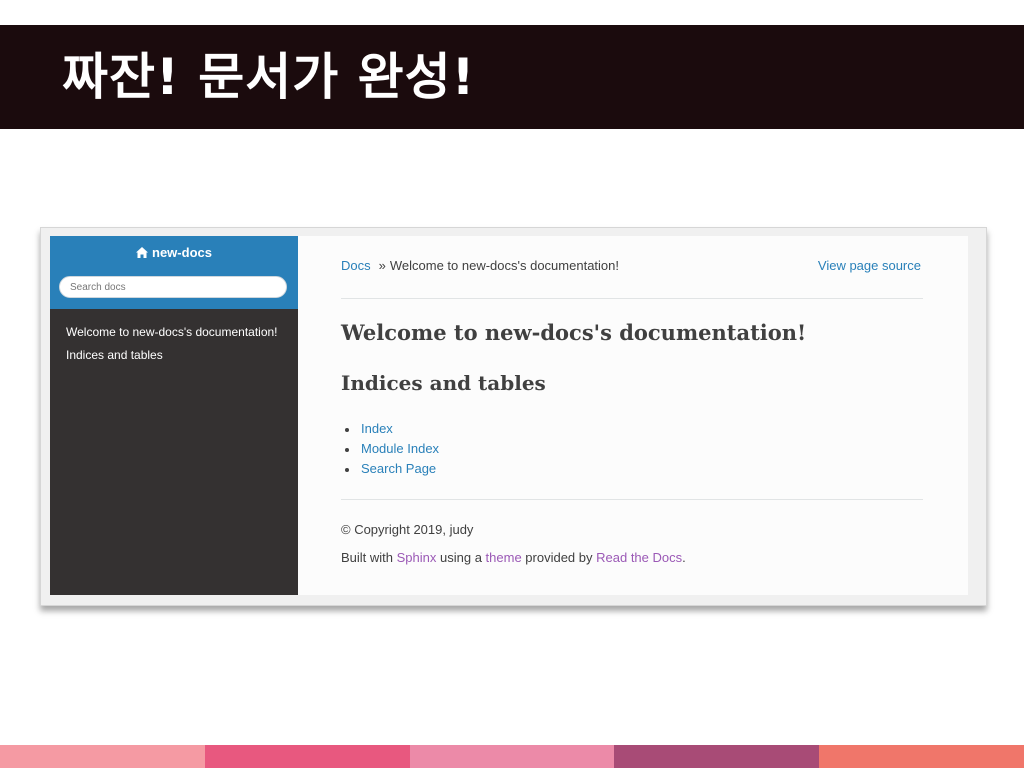 This screenshot has height=768, width=1024. What do you see at coordinates (176, 355) in the screenshot?
I see `sidebar-item-indices: Indices and tables` at bounding box center [176, 355].